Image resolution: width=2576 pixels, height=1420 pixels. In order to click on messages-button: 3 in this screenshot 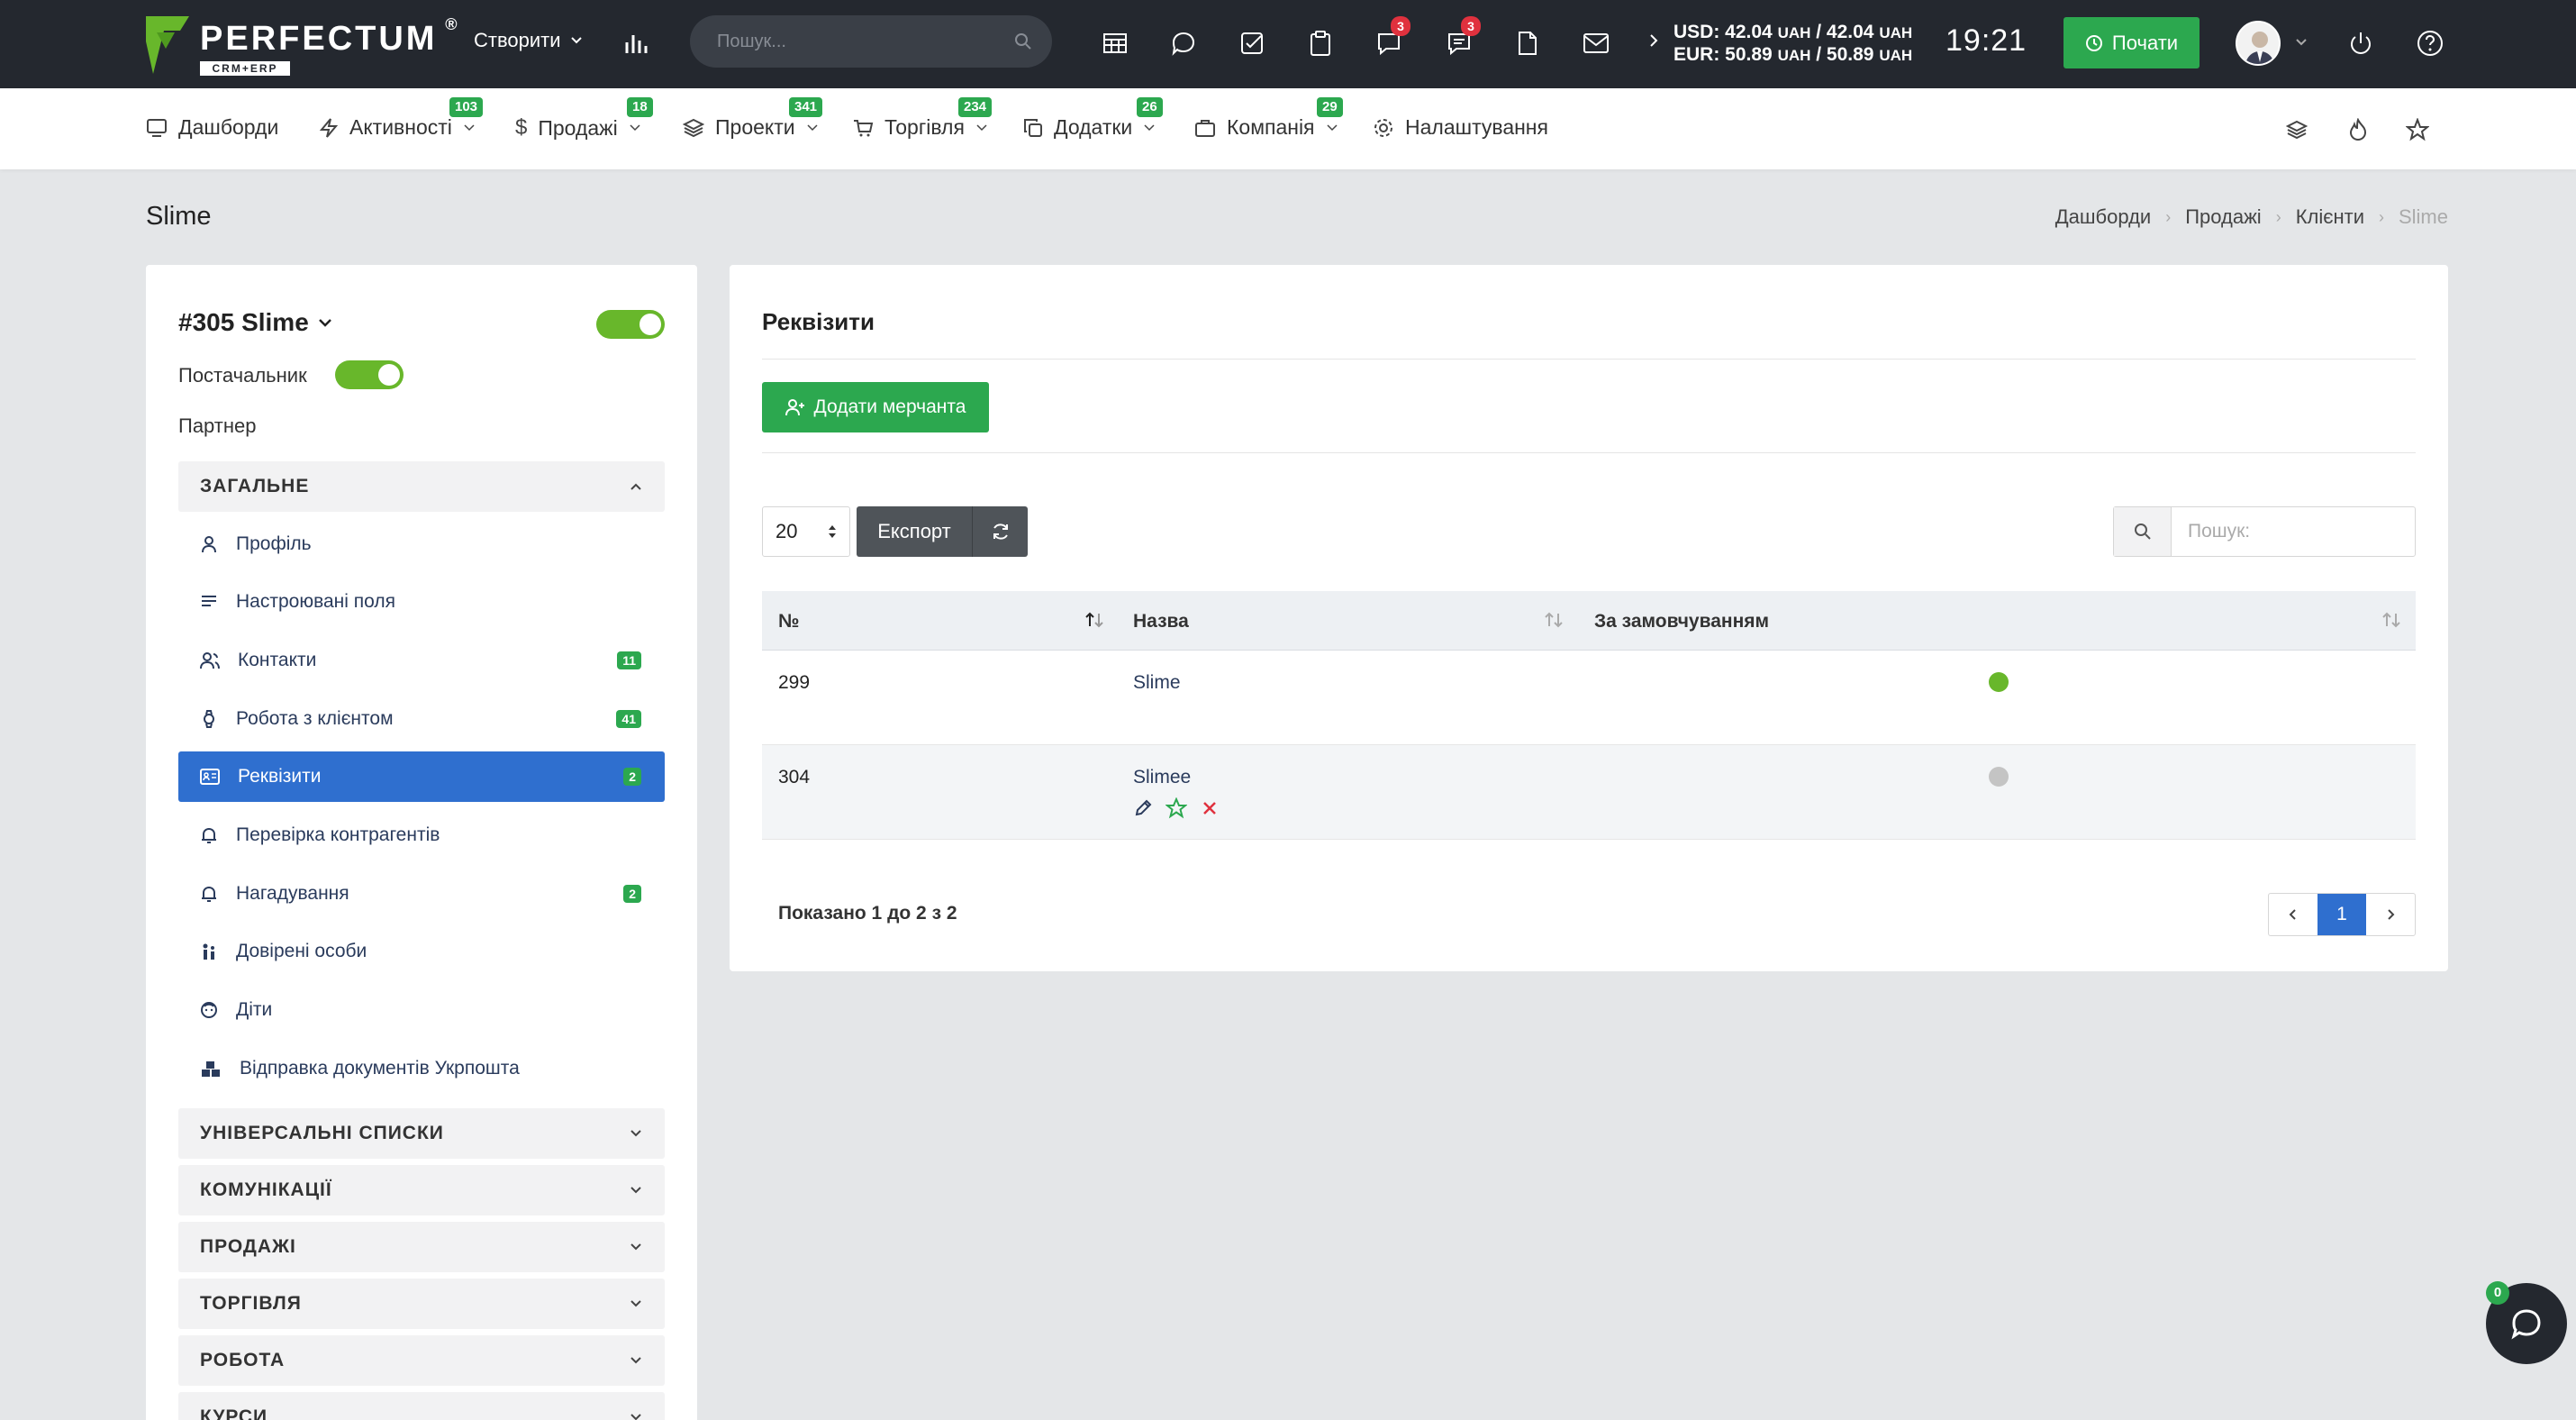, I will do `click(1390, 38)`.